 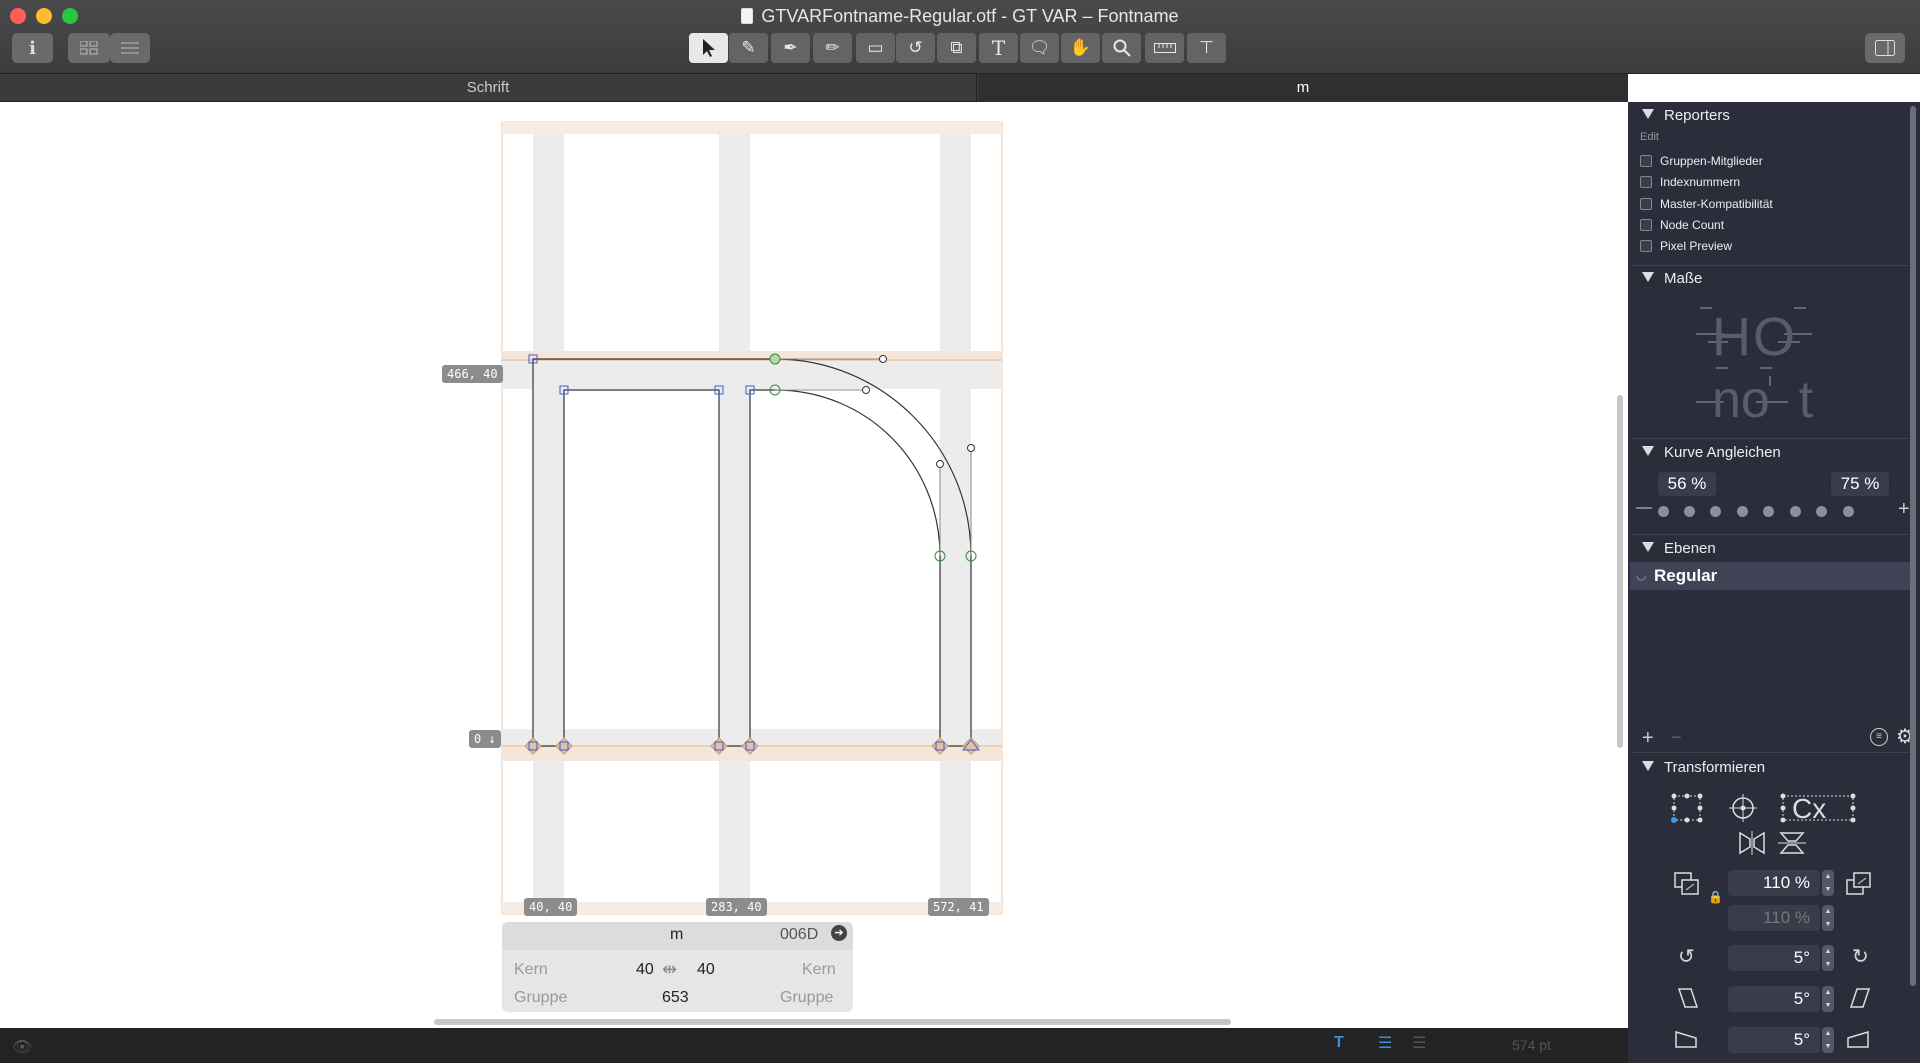 What do you see at coordinates (1860, 484) in the screenshot?
I see `curve-right-percent-field: 75 %` at bounding box center [1860, 484].